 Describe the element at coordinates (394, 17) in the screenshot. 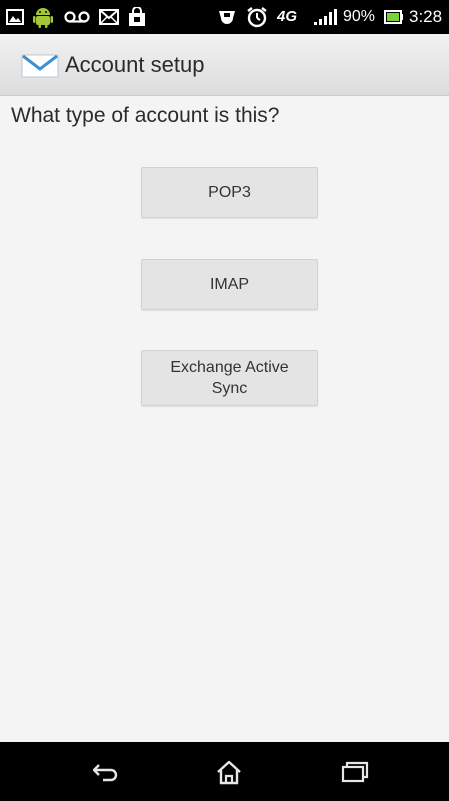

I see `battery-icon` at that location.